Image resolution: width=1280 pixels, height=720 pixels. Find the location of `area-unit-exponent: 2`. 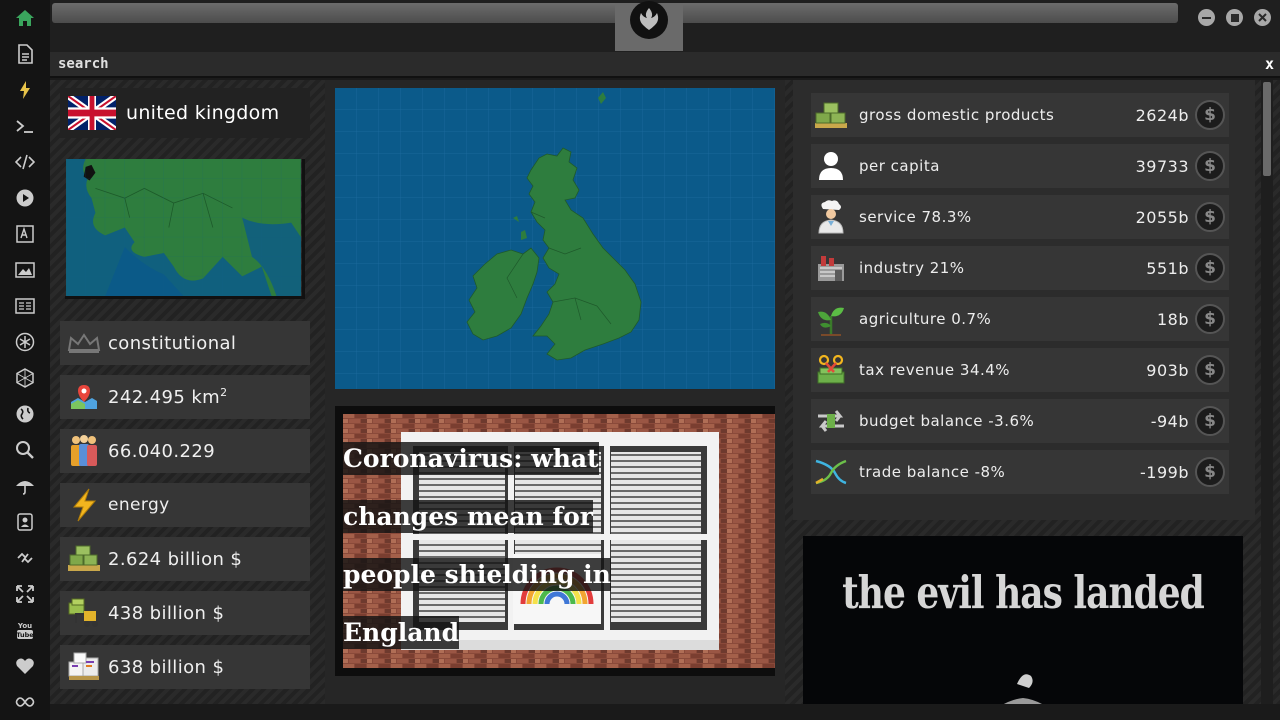

area-unit-exponent: 2 is located at coordinates (224, 392).